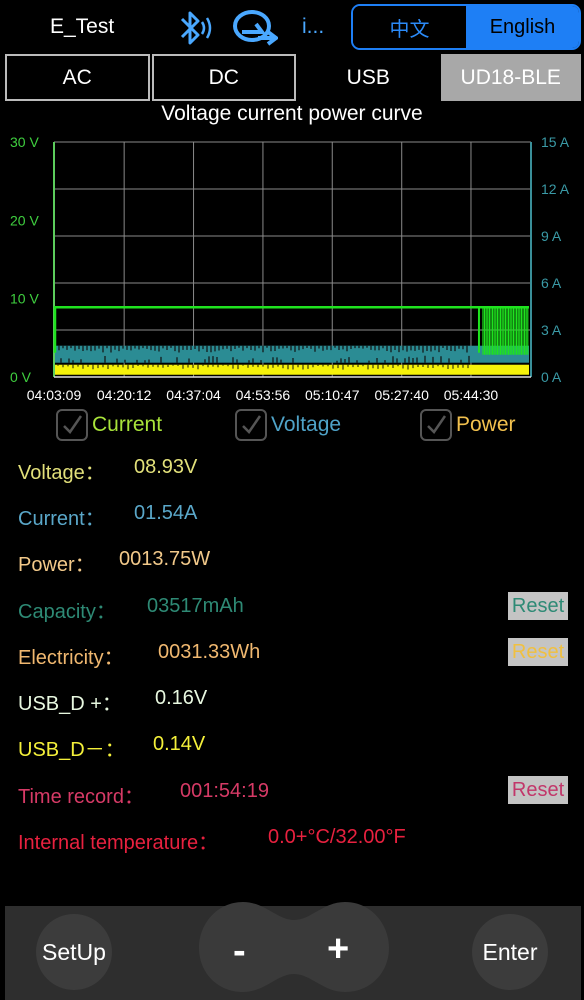  I want to click on minus-button: -, so click(239, 951).